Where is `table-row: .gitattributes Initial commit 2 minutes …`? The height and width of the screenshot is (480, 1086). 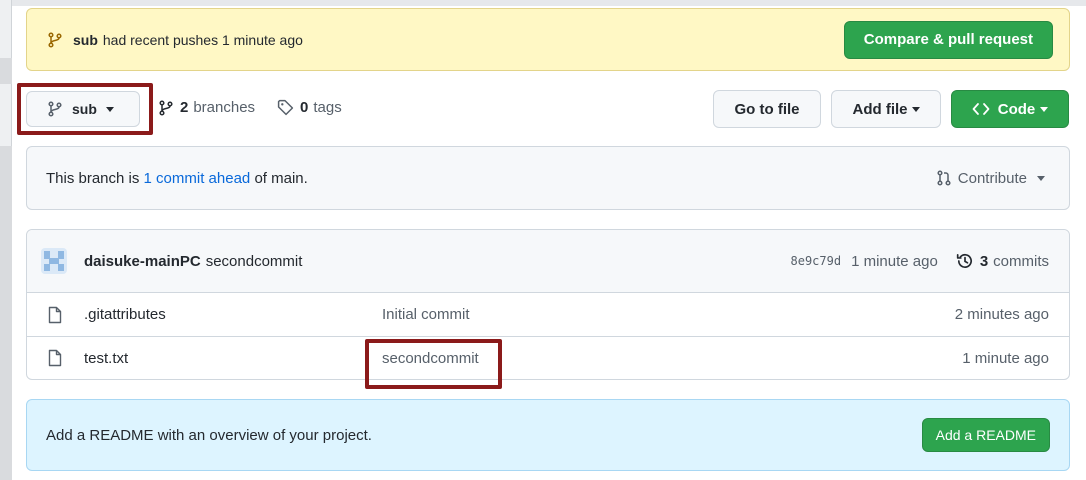
table-row: .gitattributes Initial commit 2 minutes … is located at coordinates (548, 314).